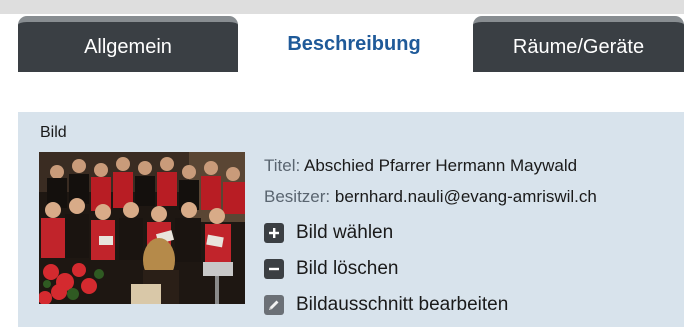 This screenshot has height=327, width=684. Describe the element at coordinates (347, 268) in the screenshot. I see `delete-image-label: Bild löschen` at that location.